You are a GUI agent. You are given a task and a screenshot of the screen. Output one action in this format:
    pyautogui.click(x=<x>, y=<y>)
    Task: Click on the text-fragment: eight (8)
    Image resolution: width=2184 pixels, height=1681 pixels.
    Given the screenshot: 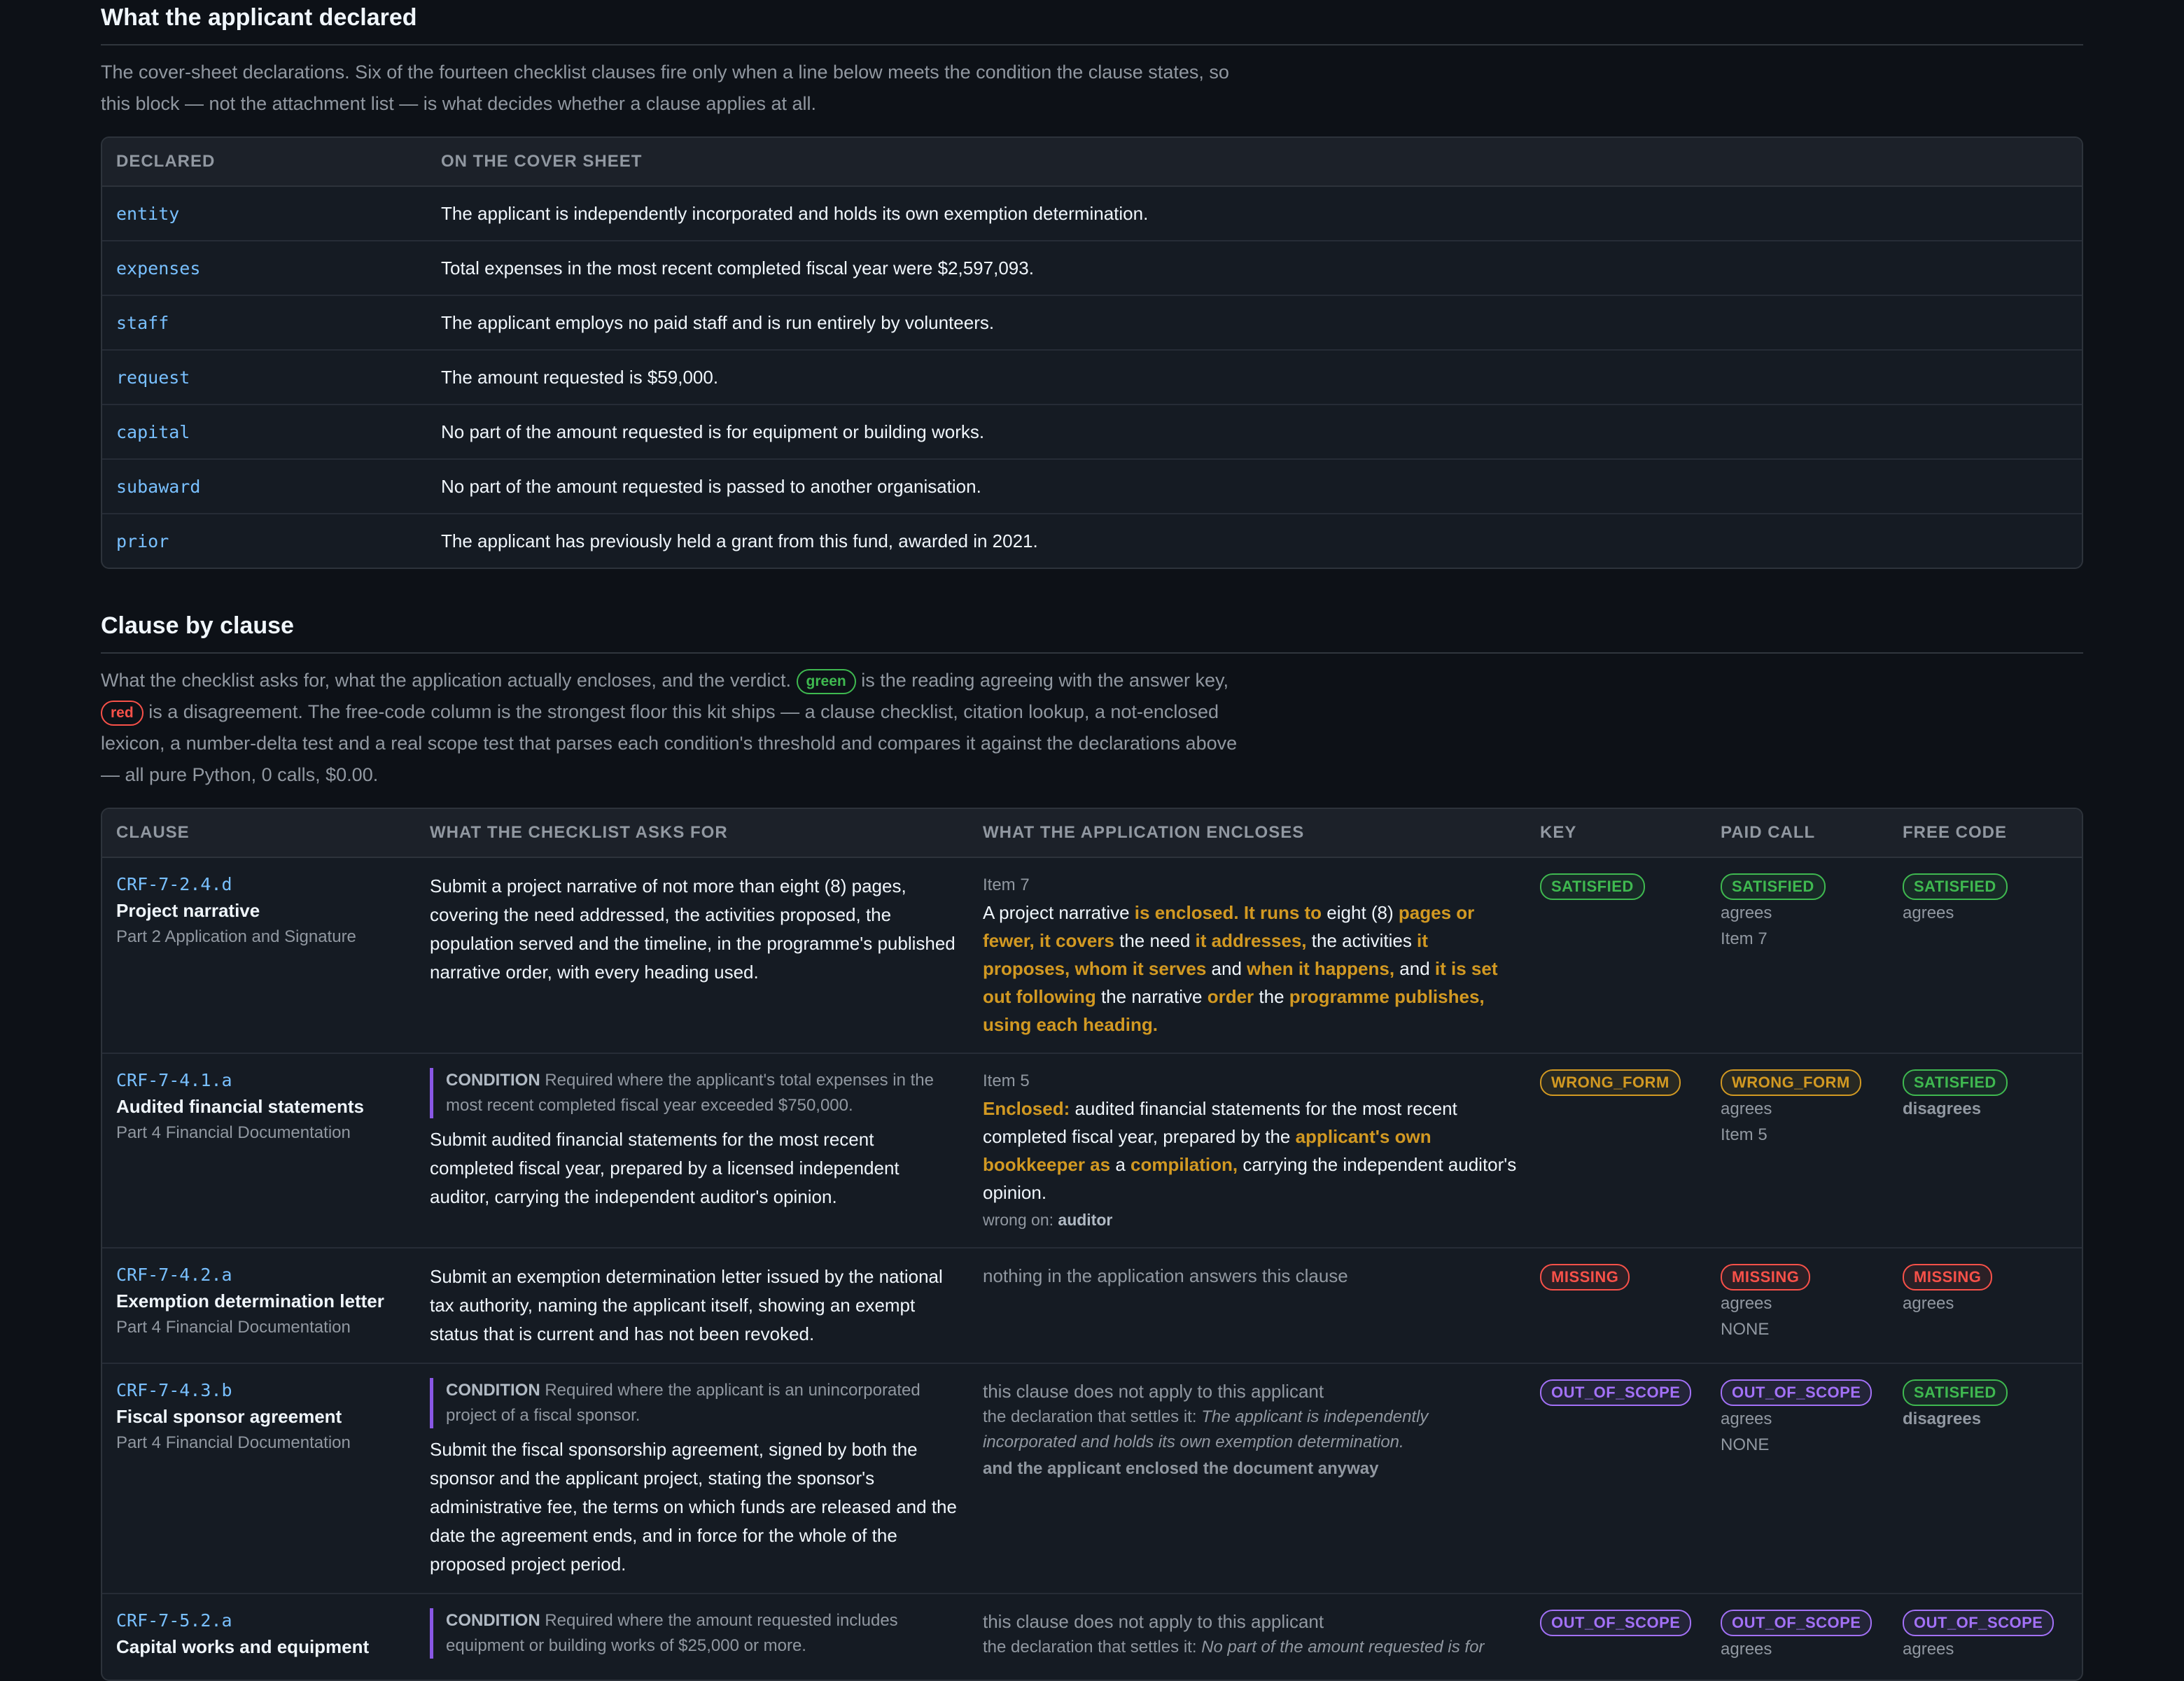 What is the action you would take?
    pyautogui.click(x=1360, y=912)
    